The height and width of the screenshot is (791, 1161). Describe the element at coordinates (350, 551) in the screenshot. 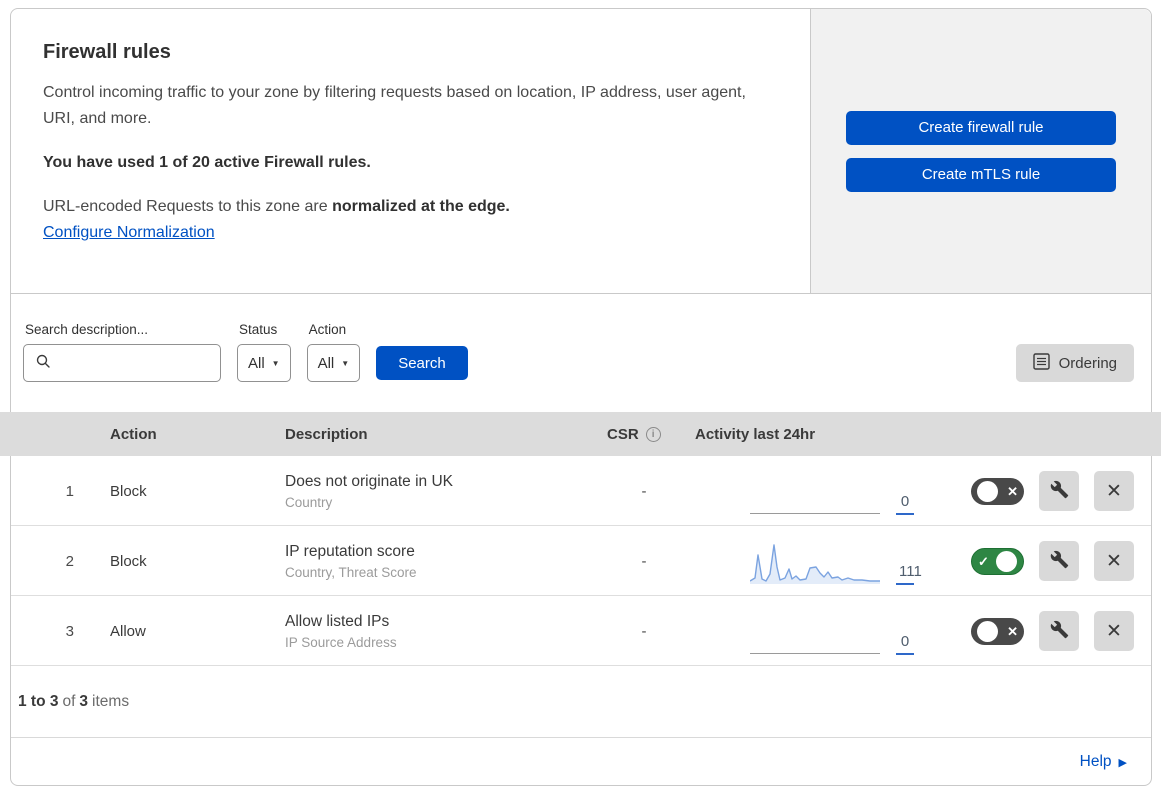

I see `rule-description: IP reputation score` at that location.